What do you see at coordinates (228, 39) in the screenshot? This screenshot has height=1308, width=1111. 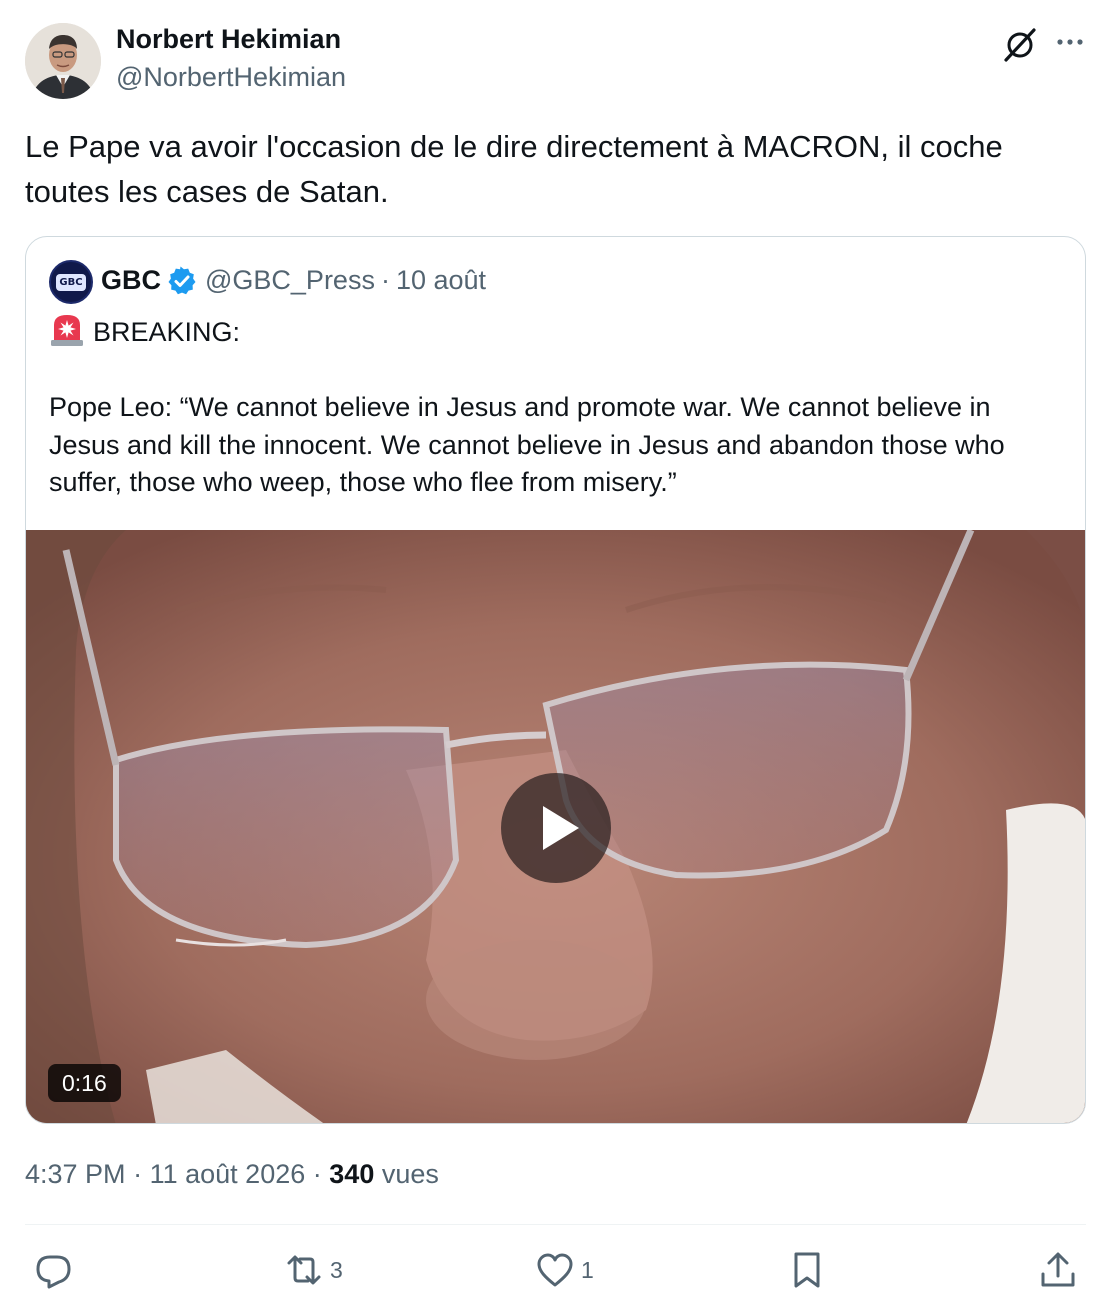 I see `author-name: Norbert Hekimian` at bounding box center [228, 39].